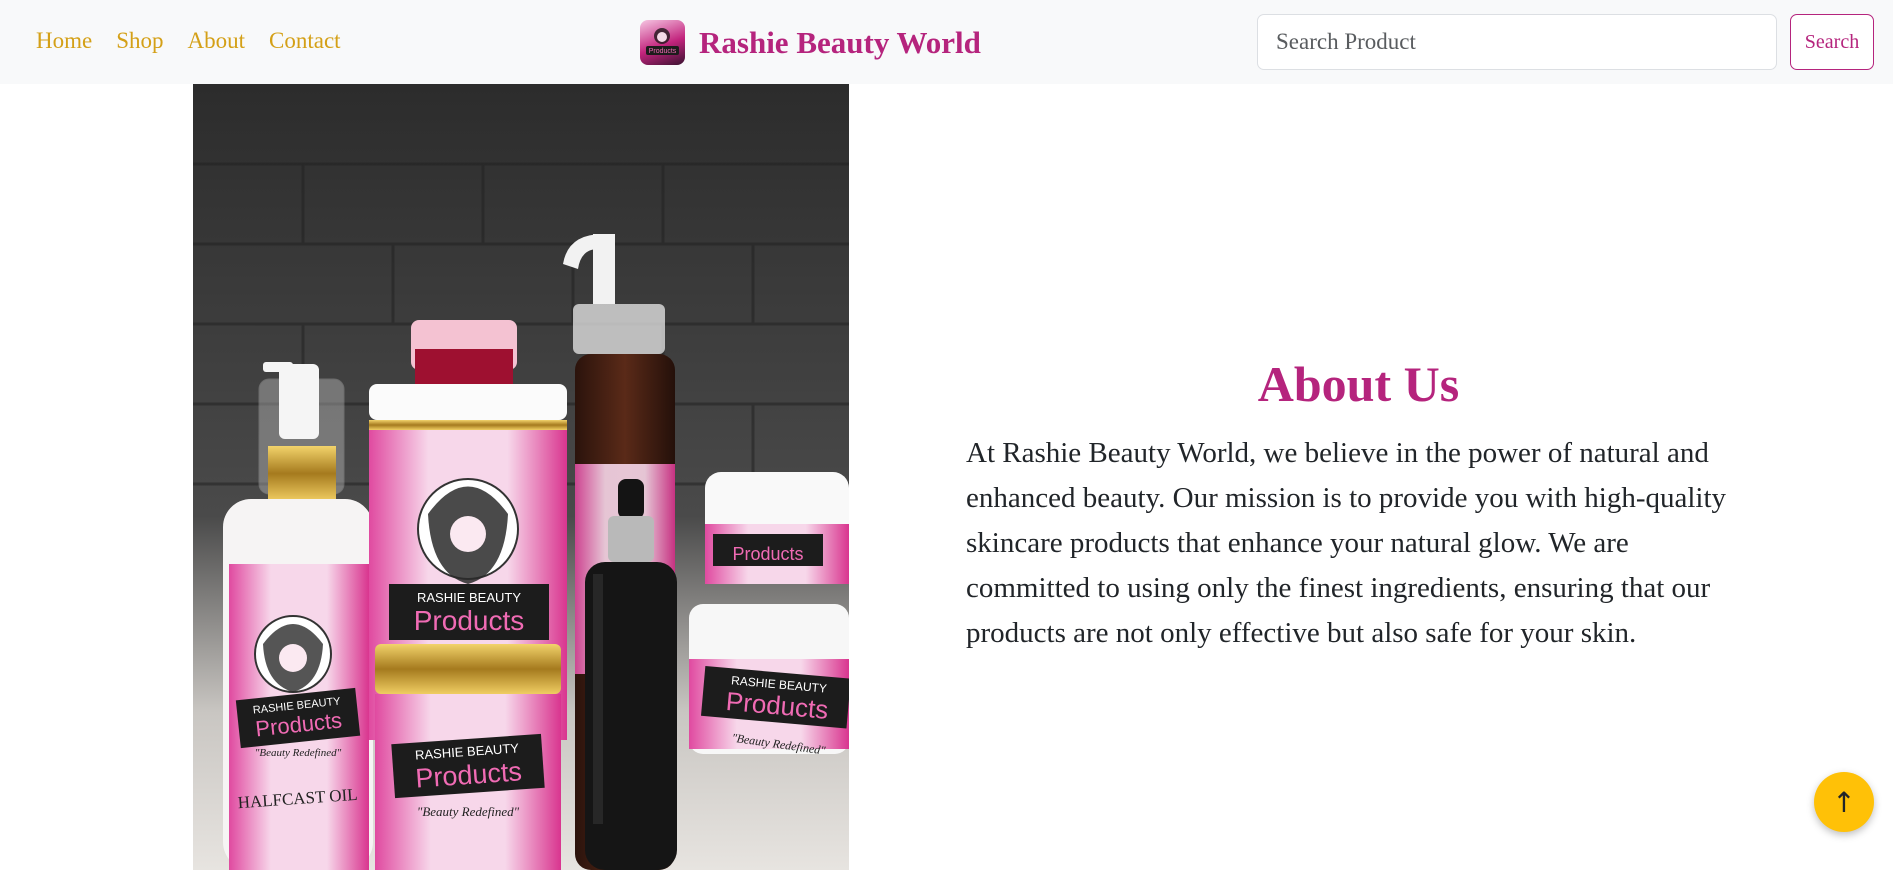 This screenshot has height=870, width=1893. Describe the element at coordinates (840, 42) in the screenshot. I see `brand-name: Rashie Beauty World` at that location.